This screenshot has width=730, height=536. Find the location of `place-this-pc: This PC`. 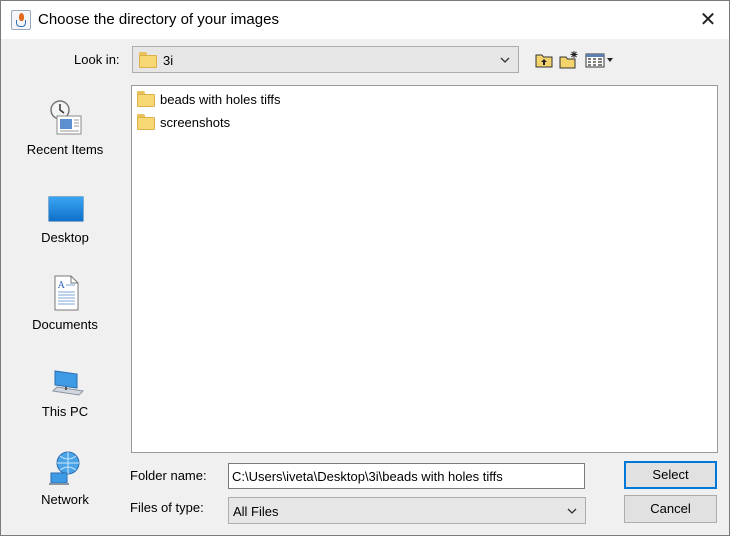

place-this-pc: This PC is located at coordinates (65, 386).